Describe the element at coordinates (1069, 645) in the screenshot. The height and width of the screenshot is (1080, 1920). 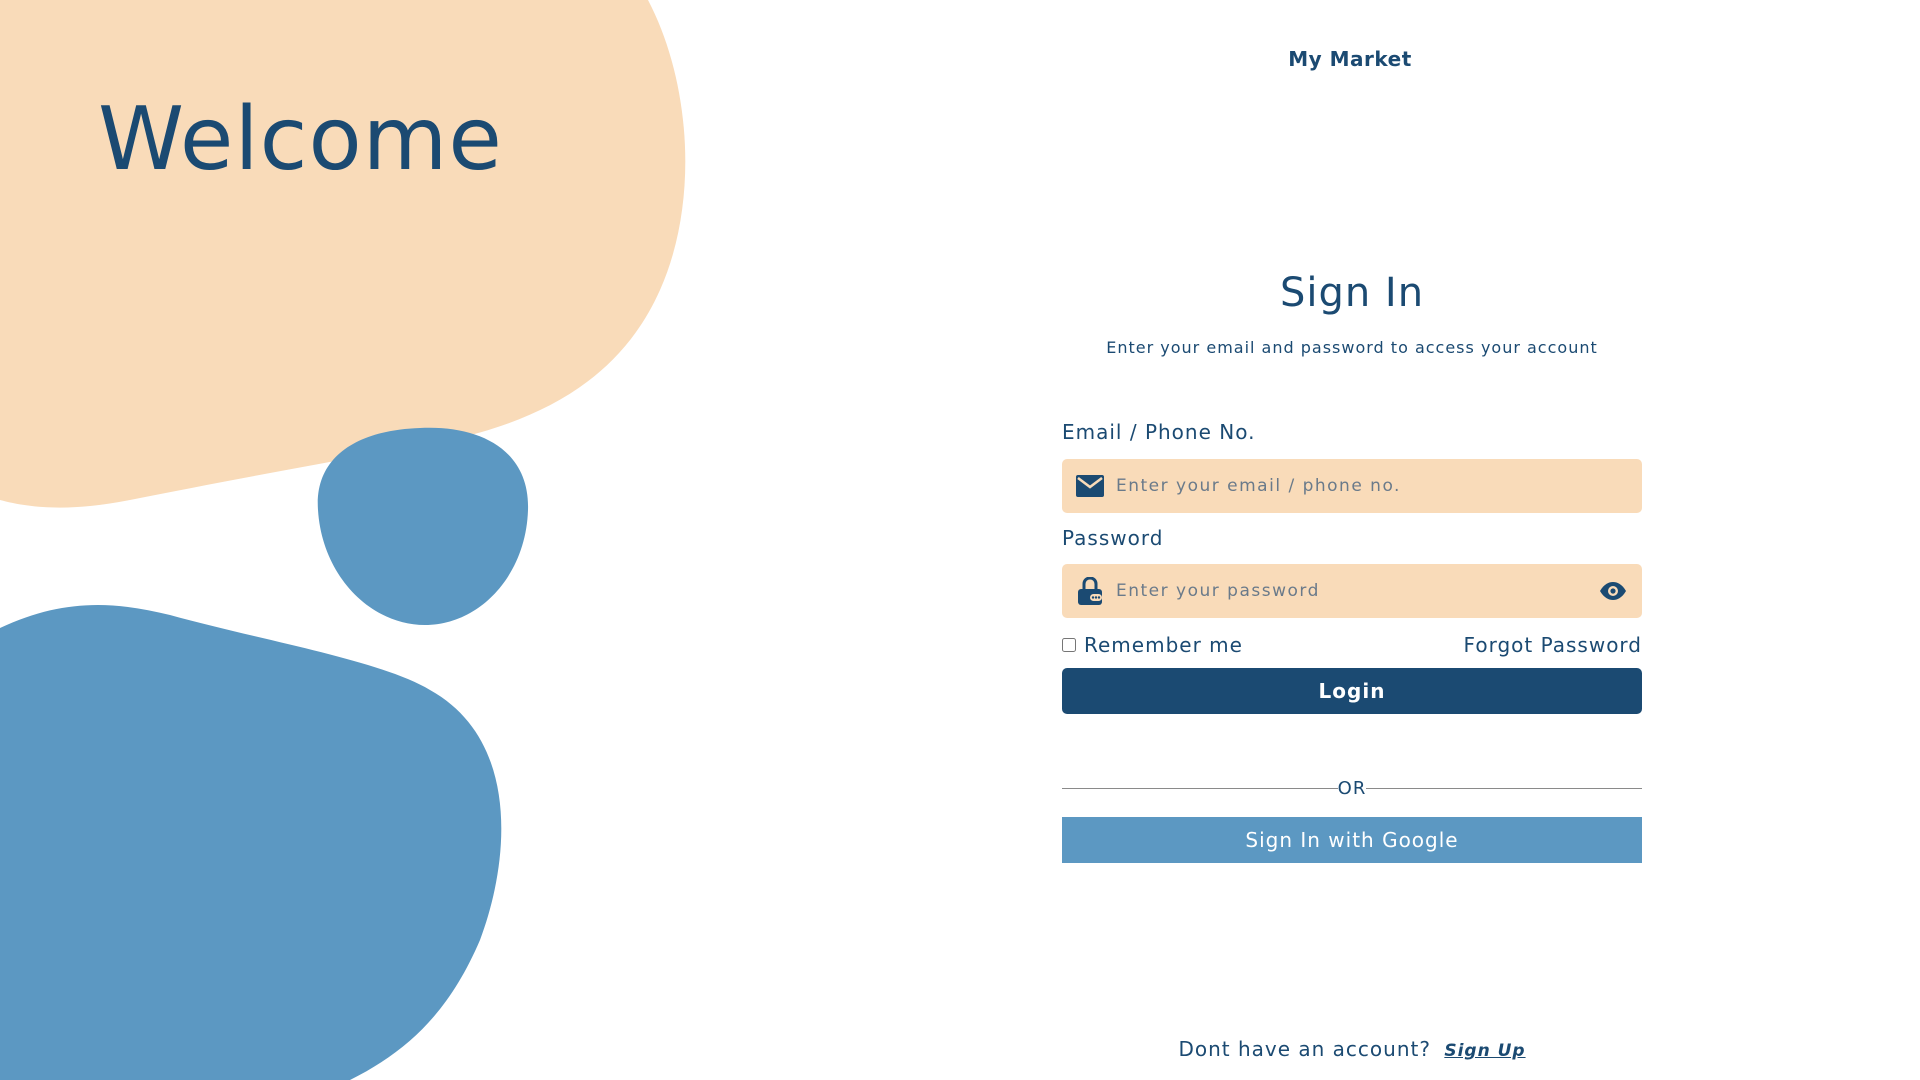
I see `remember-me-checkbox` at that location.